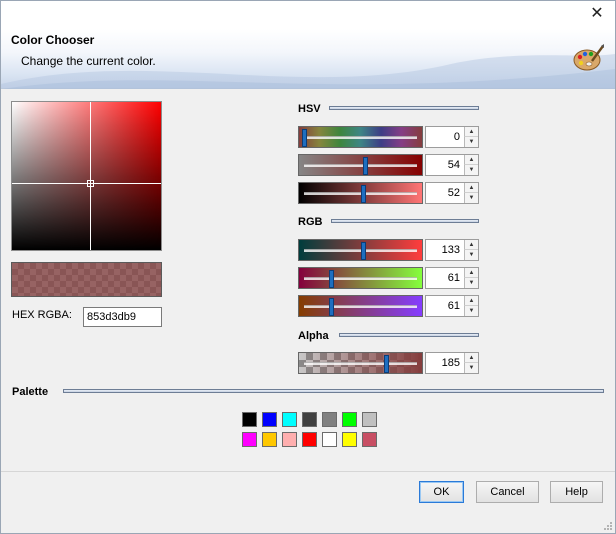  I want to click on blue-increment-button: ▲, so click(471, 301).